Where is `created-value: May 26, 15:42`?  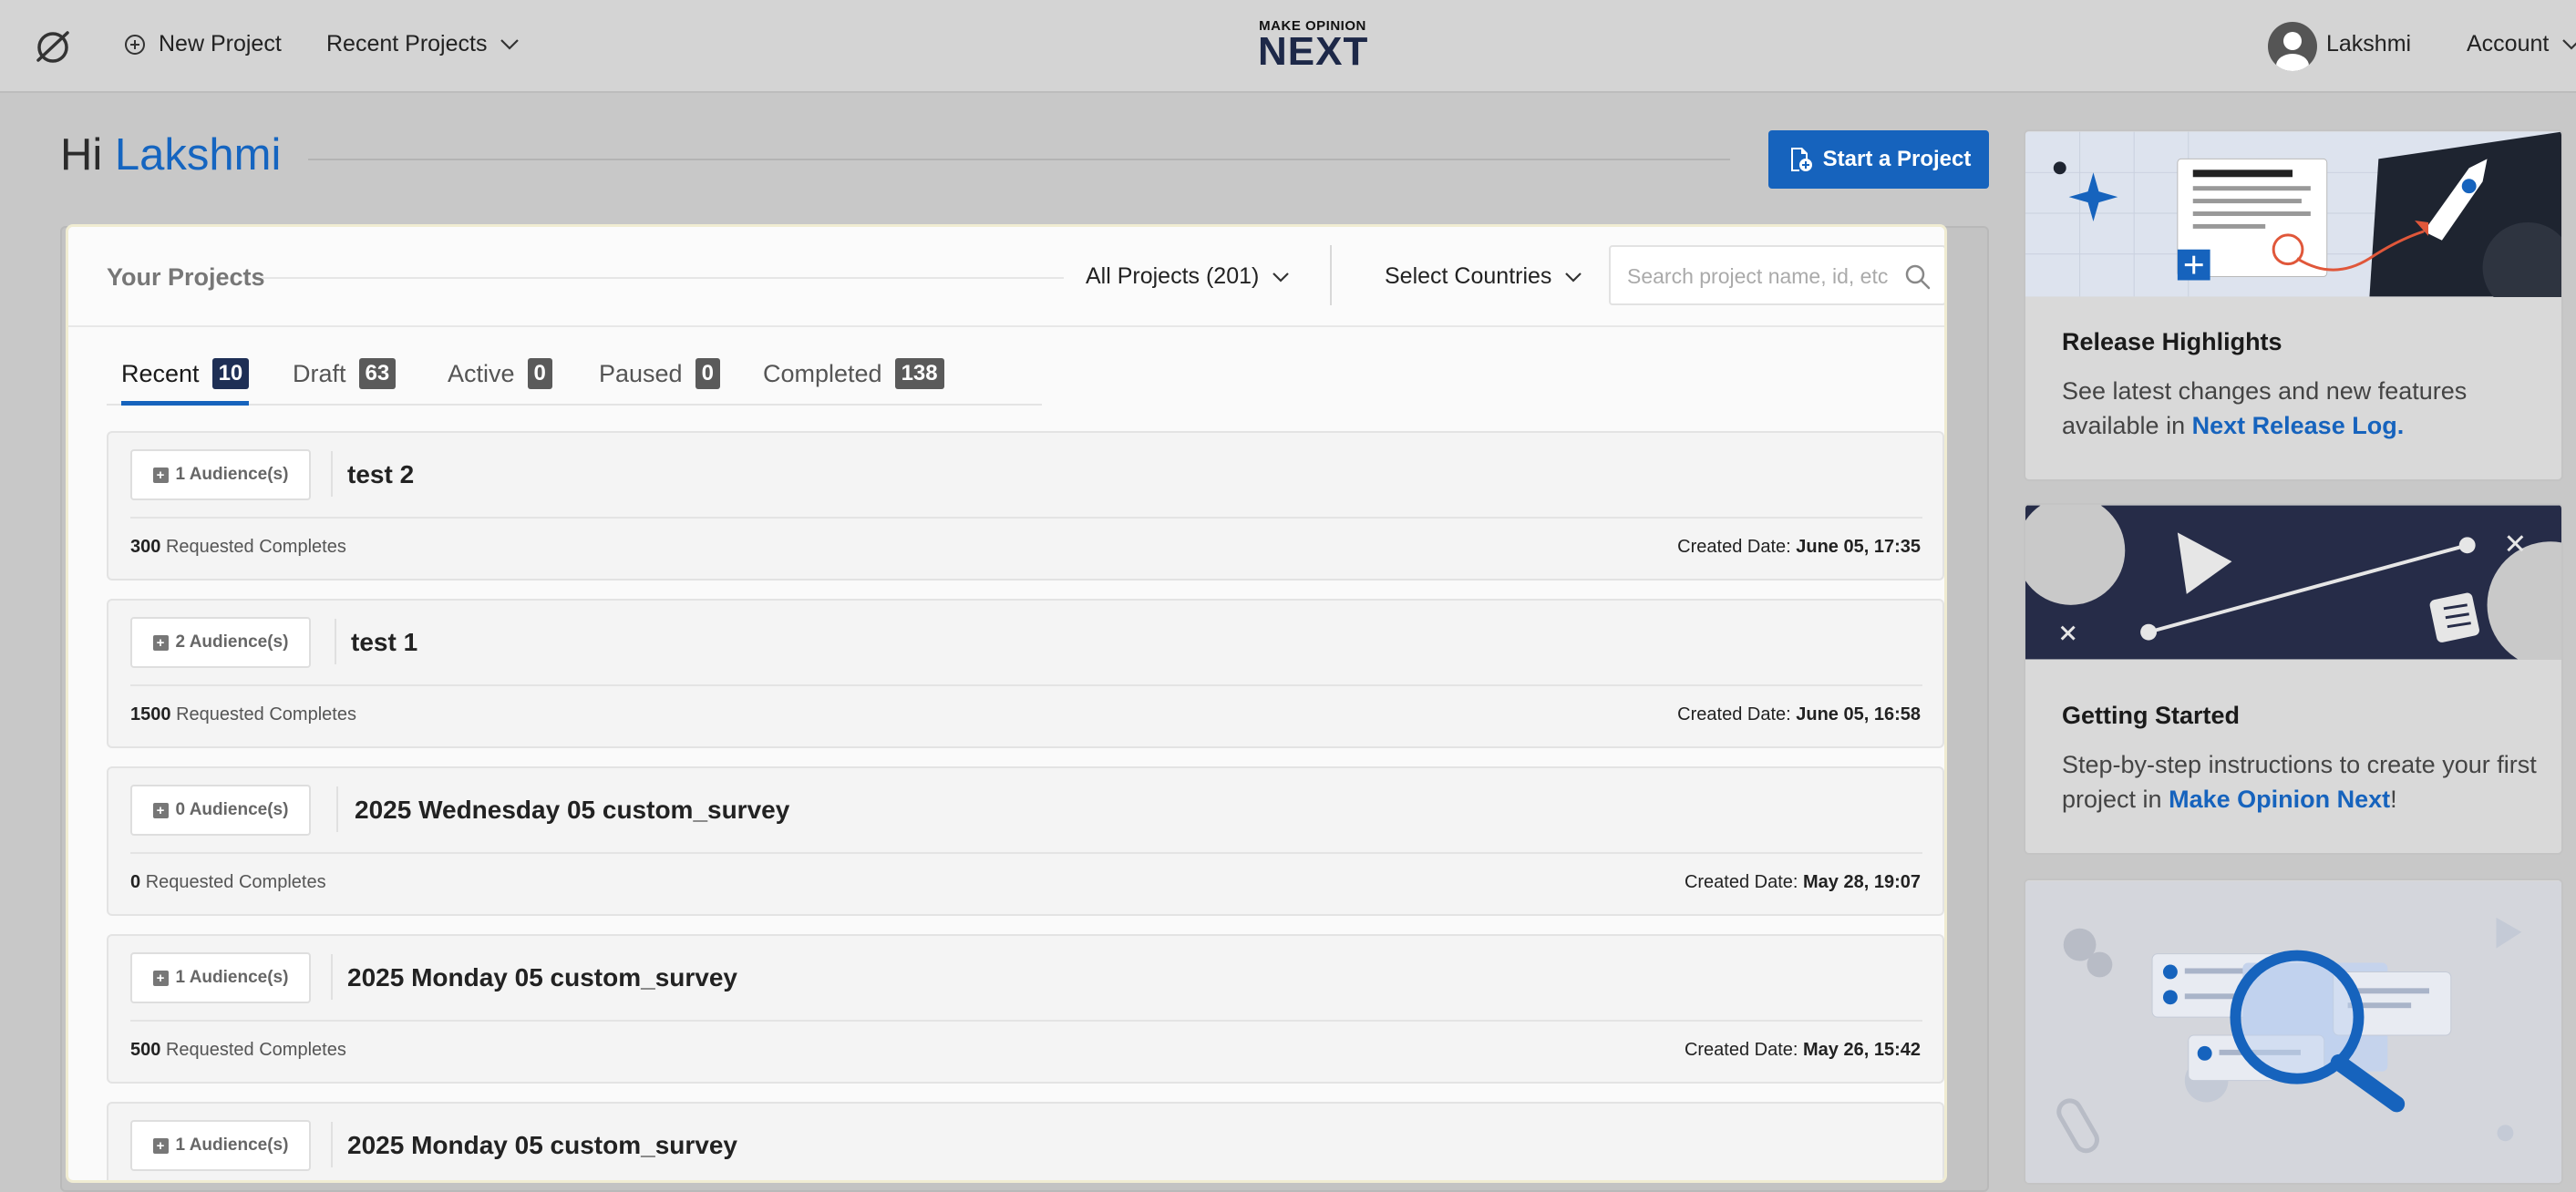
created-value: May 26, 15:42 is located at coordinates (1862, 1050).